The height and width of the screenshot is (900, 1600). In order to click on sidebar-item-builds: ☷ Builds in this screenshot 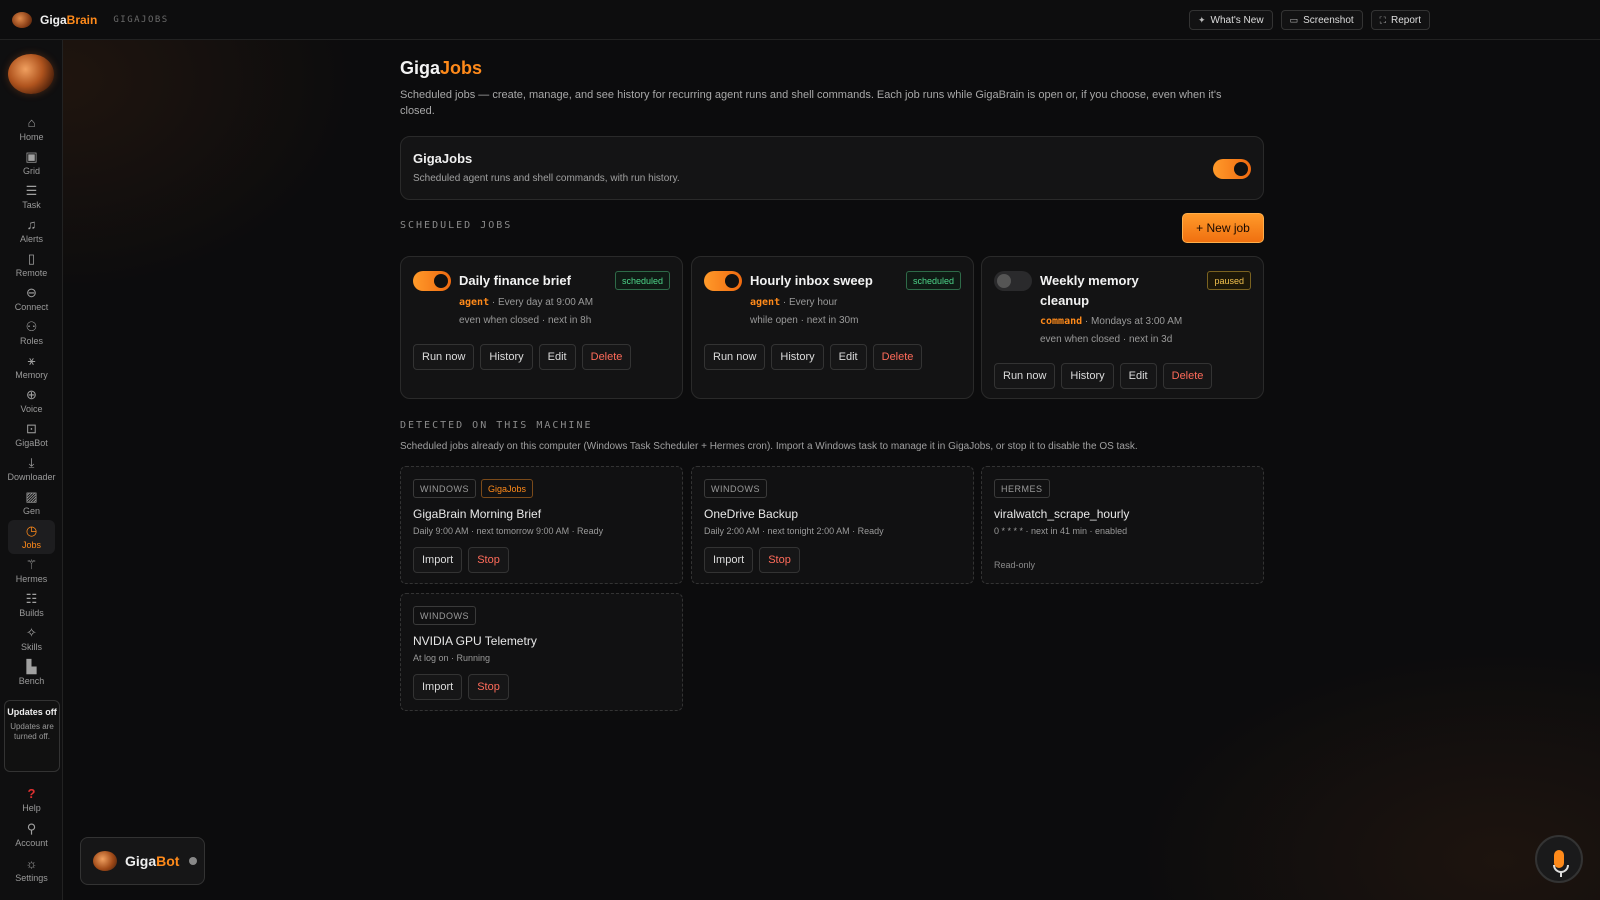, I will do `click(31, 605)`.